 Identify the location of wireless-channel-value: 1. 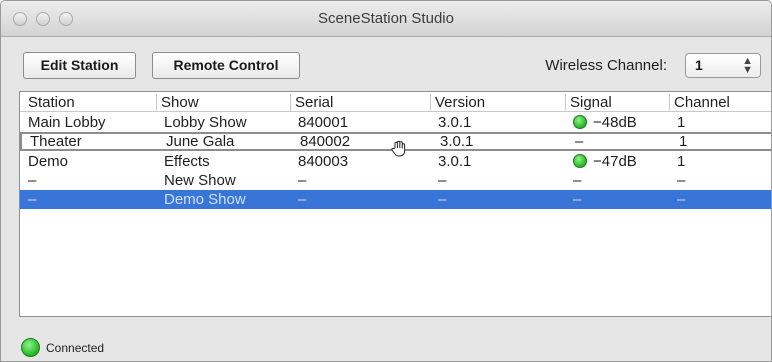
(699, 65).